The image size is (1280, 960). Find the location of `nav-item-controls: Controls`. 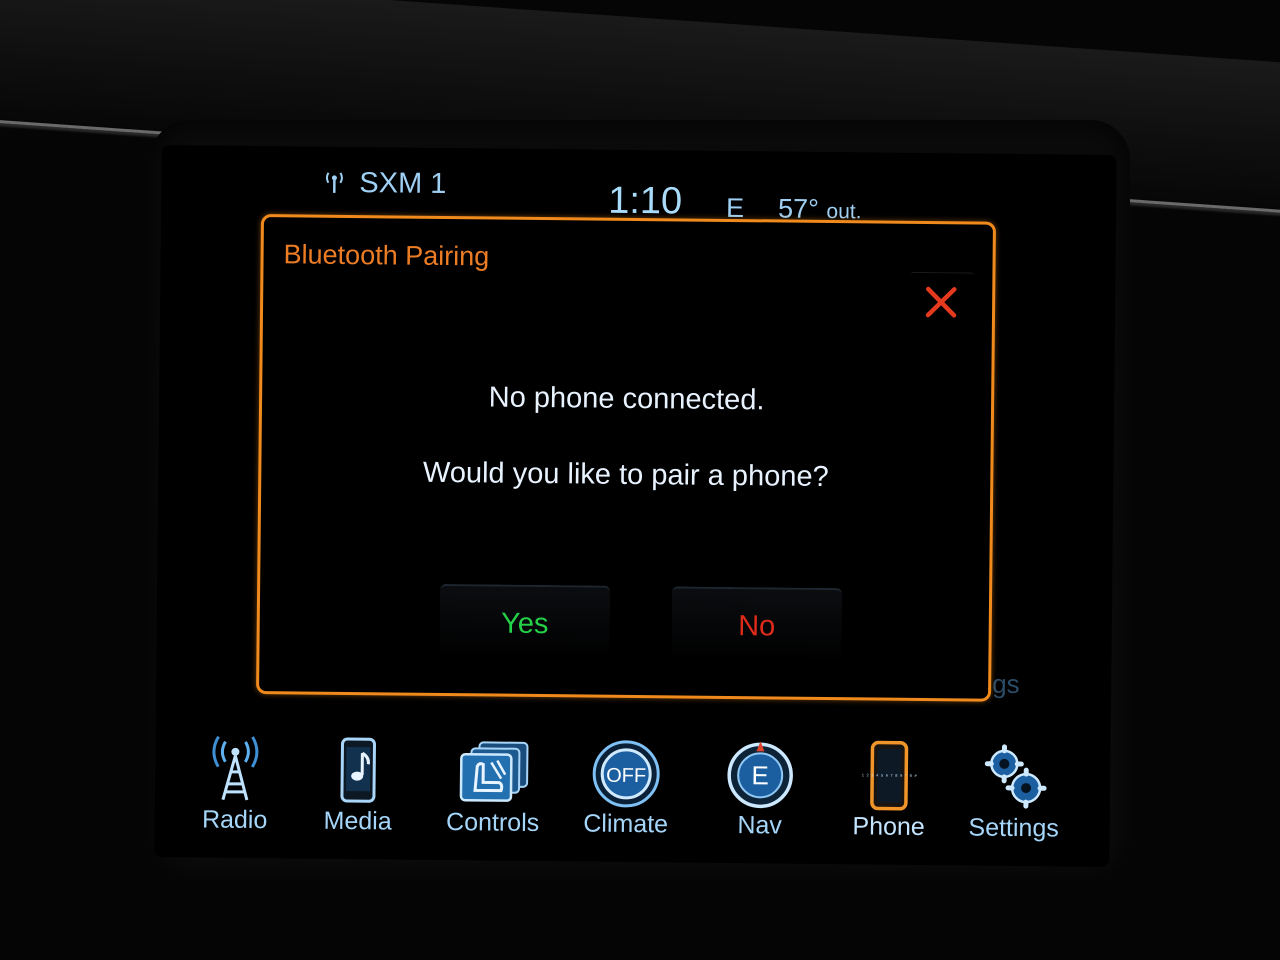

nav-item-controls: Controls is located at coordinates (492, 791).